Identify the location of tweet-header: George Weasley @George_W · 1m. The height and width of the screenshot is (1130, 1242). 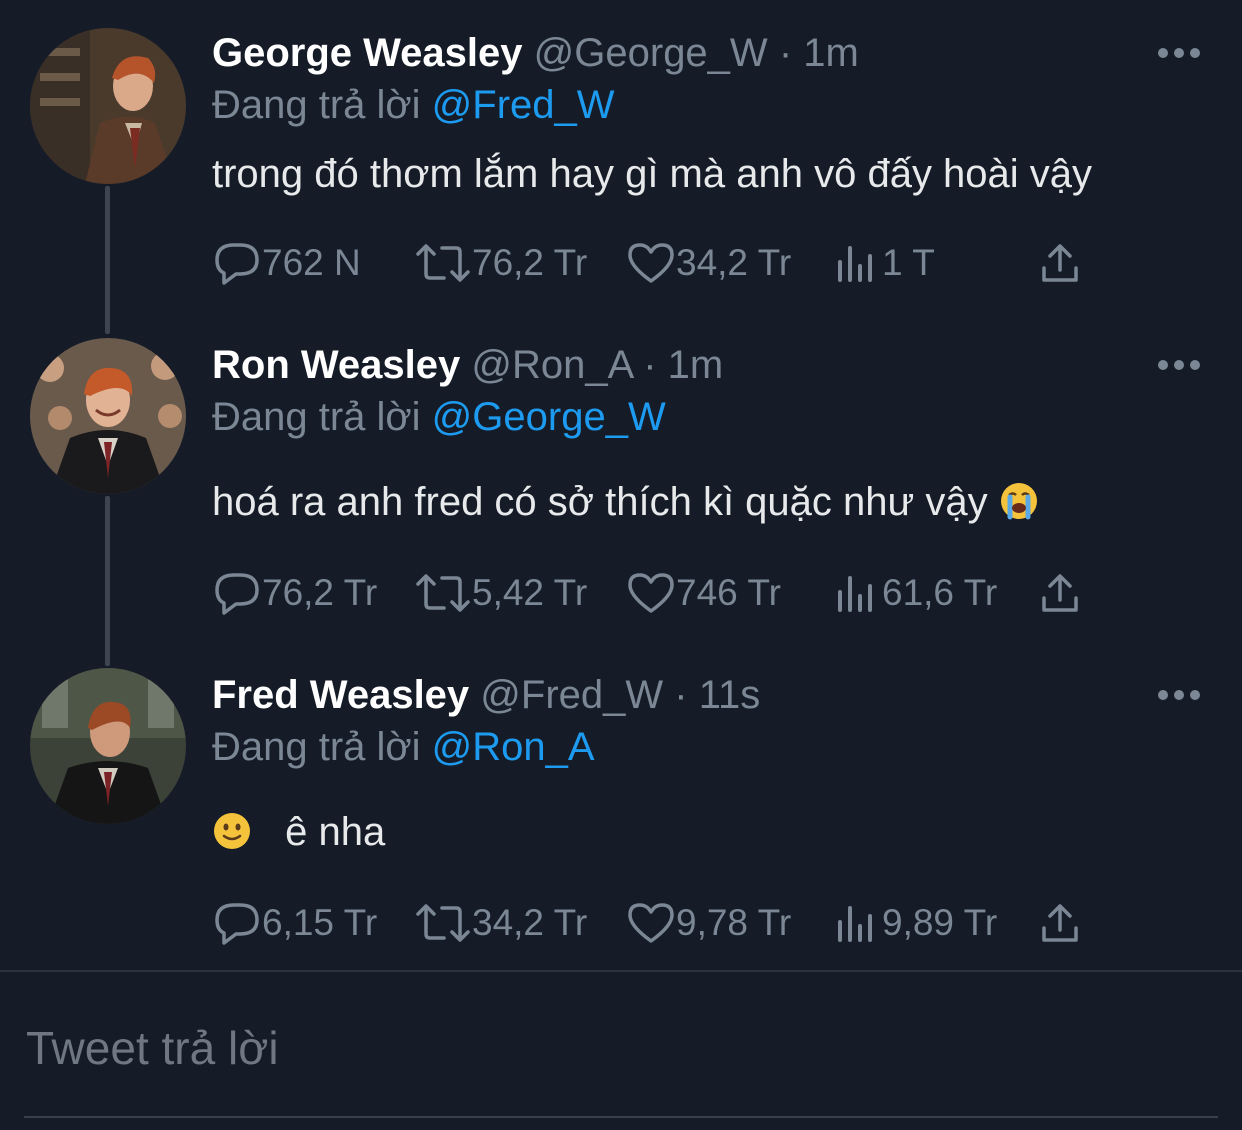
(535, 53).